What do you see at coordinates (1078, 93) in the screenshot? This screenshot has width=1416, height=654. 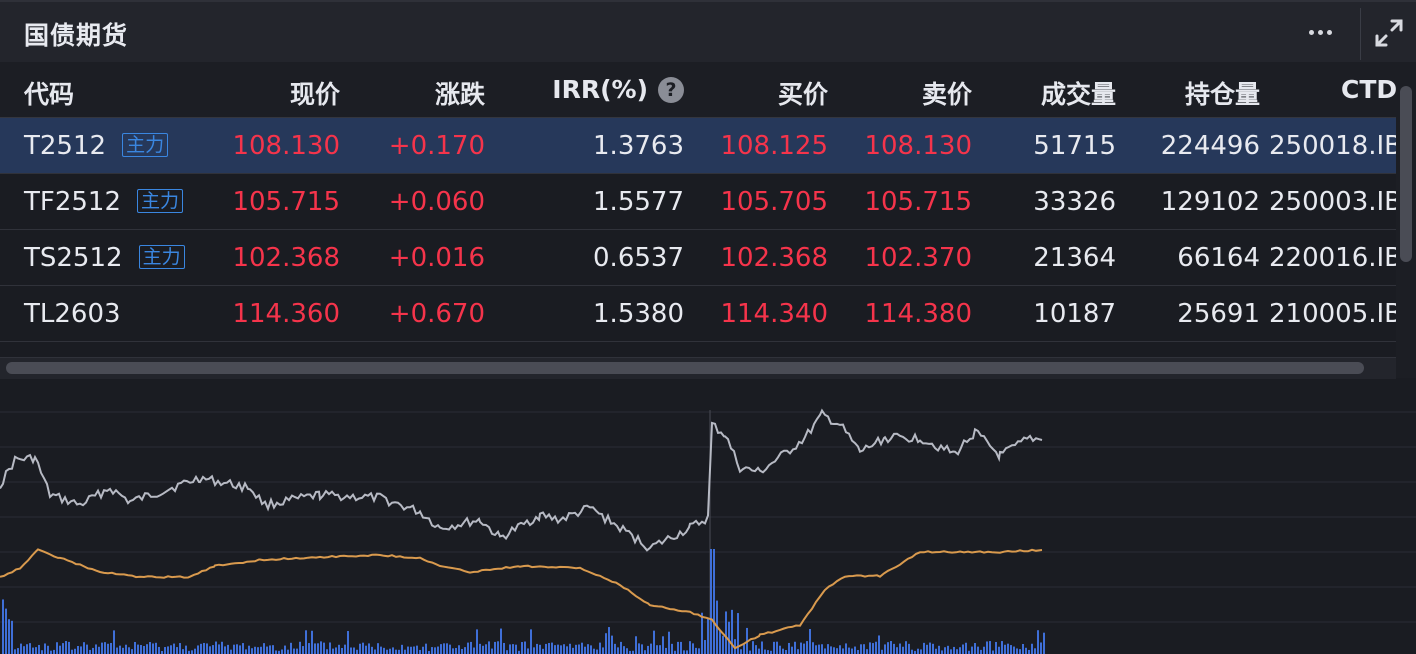 I see `column-header-volume: 成交量` at bounding box center [1078, 93].